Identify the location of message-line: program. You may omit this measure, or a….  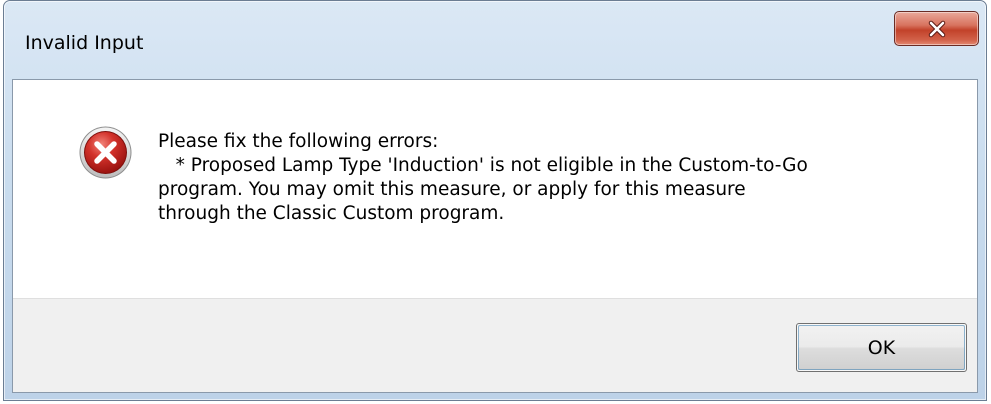
(452, 189).